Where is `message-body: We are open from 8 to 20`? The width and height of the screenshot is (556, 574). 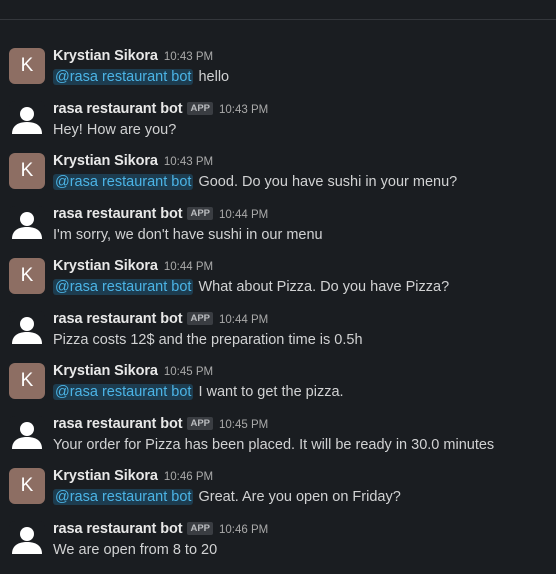
message-body: We are open from 8 to 20 is located at coordinates (135, 549).